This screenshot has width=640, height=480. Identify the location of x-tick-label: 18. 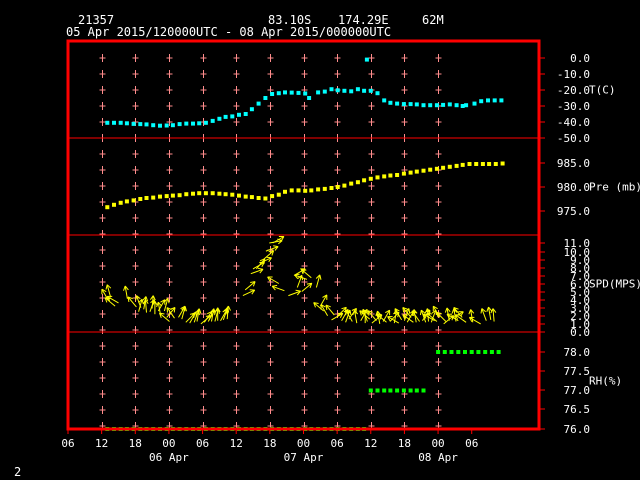
(135, 443).